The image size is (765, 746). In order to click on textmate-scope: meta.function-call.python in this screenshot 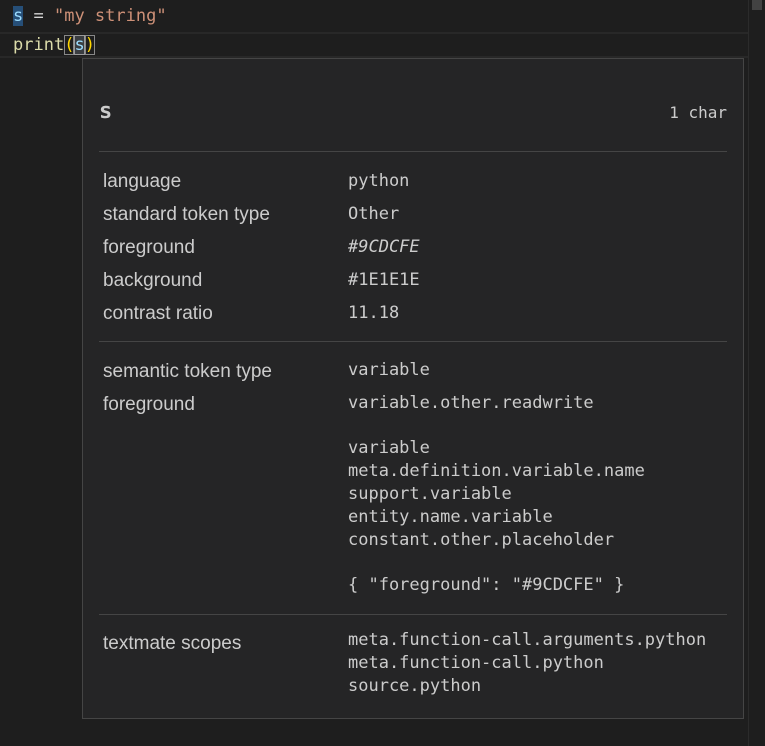, I will do `click(476, 663)`.